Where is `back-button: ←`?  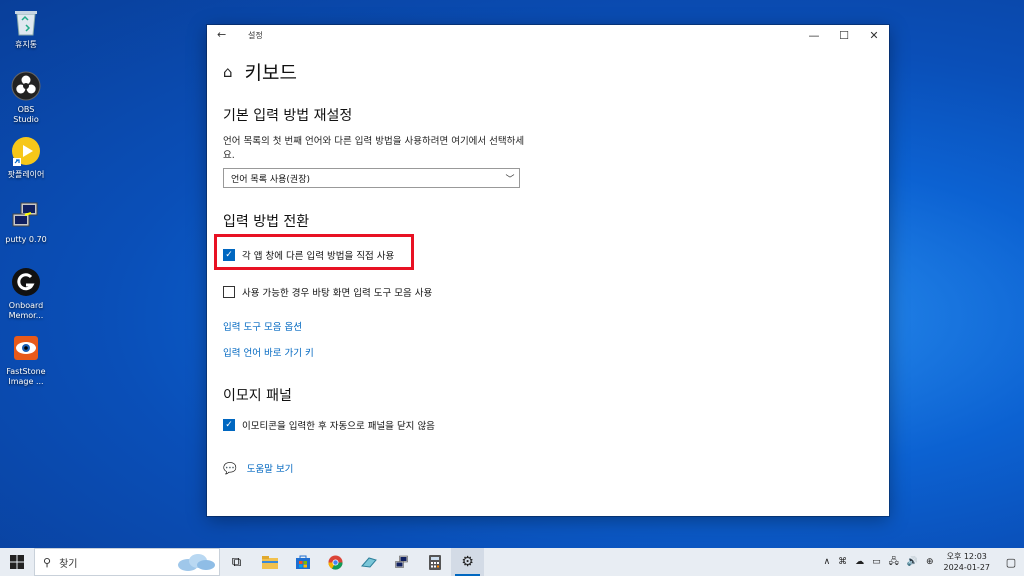 back-button: ← is located at coordinates (221, 34).